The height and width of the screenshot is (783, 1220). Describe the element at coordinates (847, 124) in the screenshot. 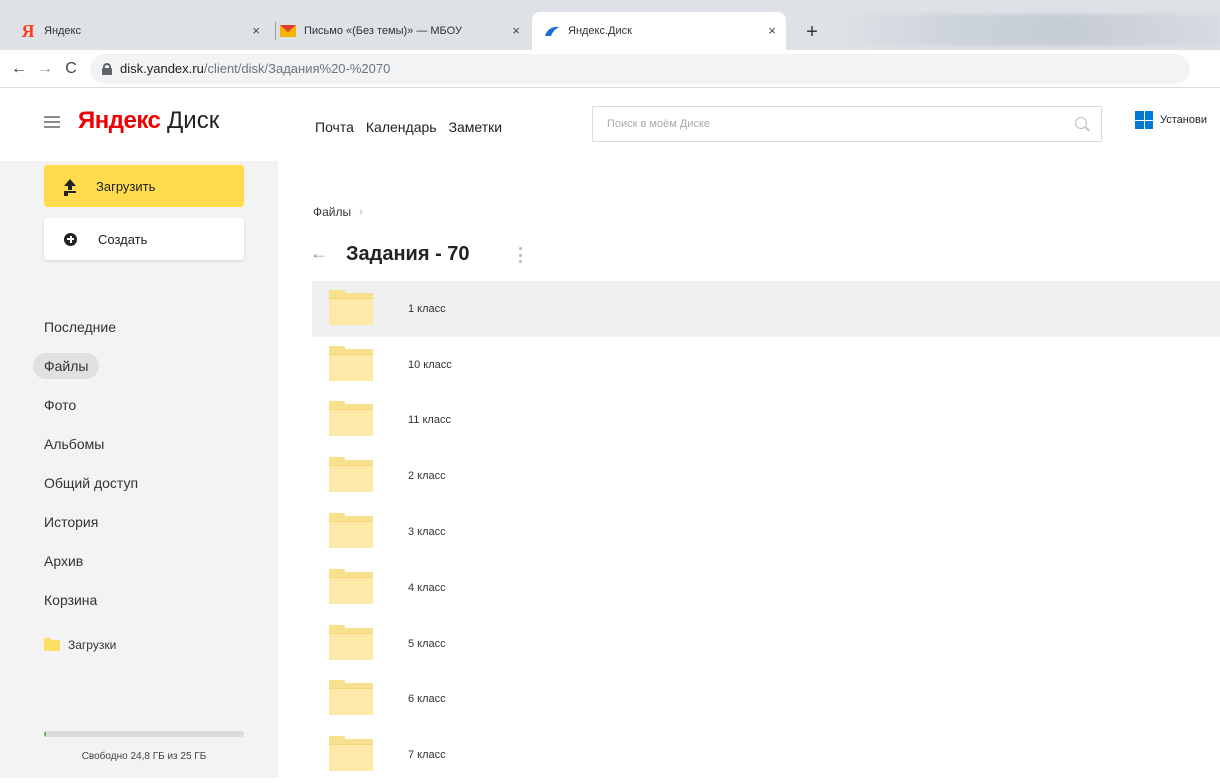

I see `search-input: Поиск в моём Диске` at that location.